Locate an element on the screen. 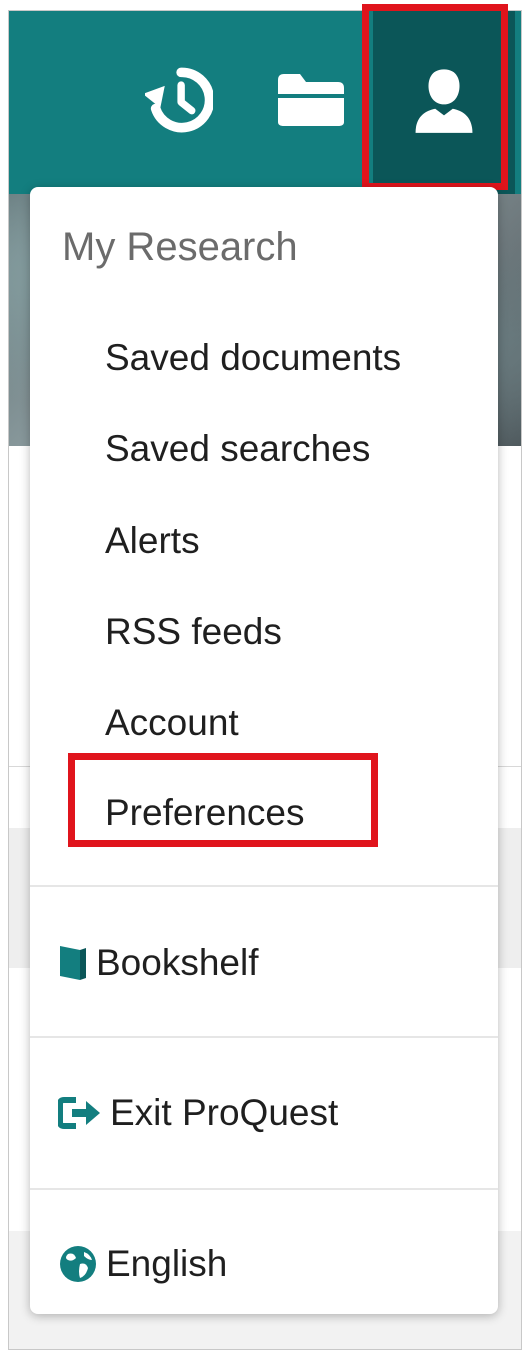  search-history-button is located at coordinates (179, 102).